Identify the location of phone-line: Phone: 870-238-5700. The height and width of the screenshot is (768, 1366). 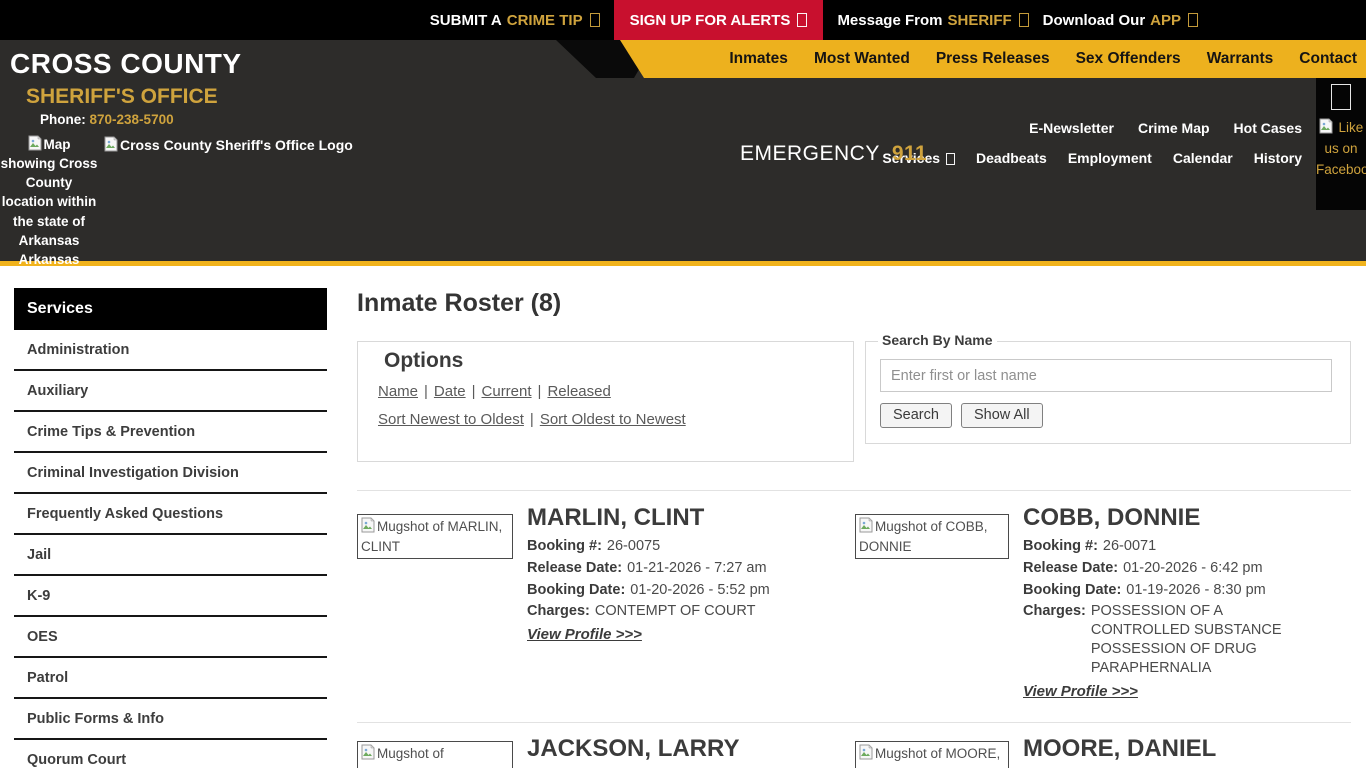
(107, 119).